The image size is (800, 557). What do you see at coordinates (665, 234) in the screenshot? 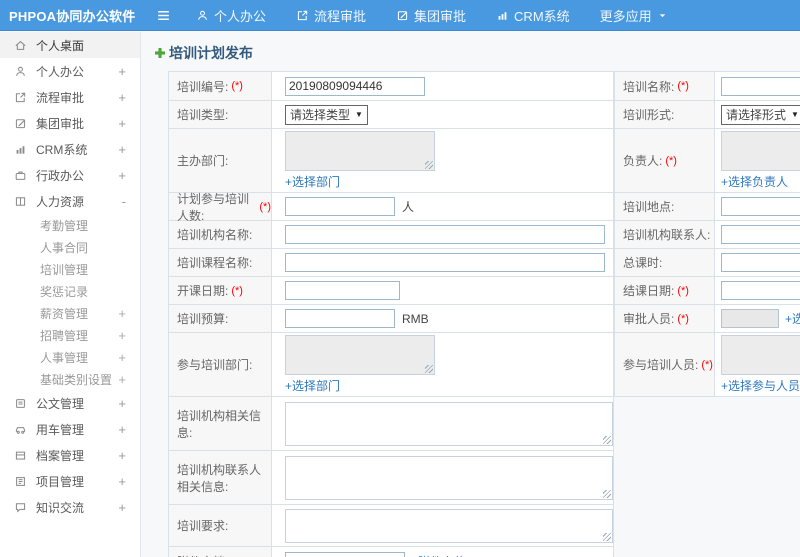
I see `field-label-cell: 培训机构联系人:` at bounding box center [665, 234].